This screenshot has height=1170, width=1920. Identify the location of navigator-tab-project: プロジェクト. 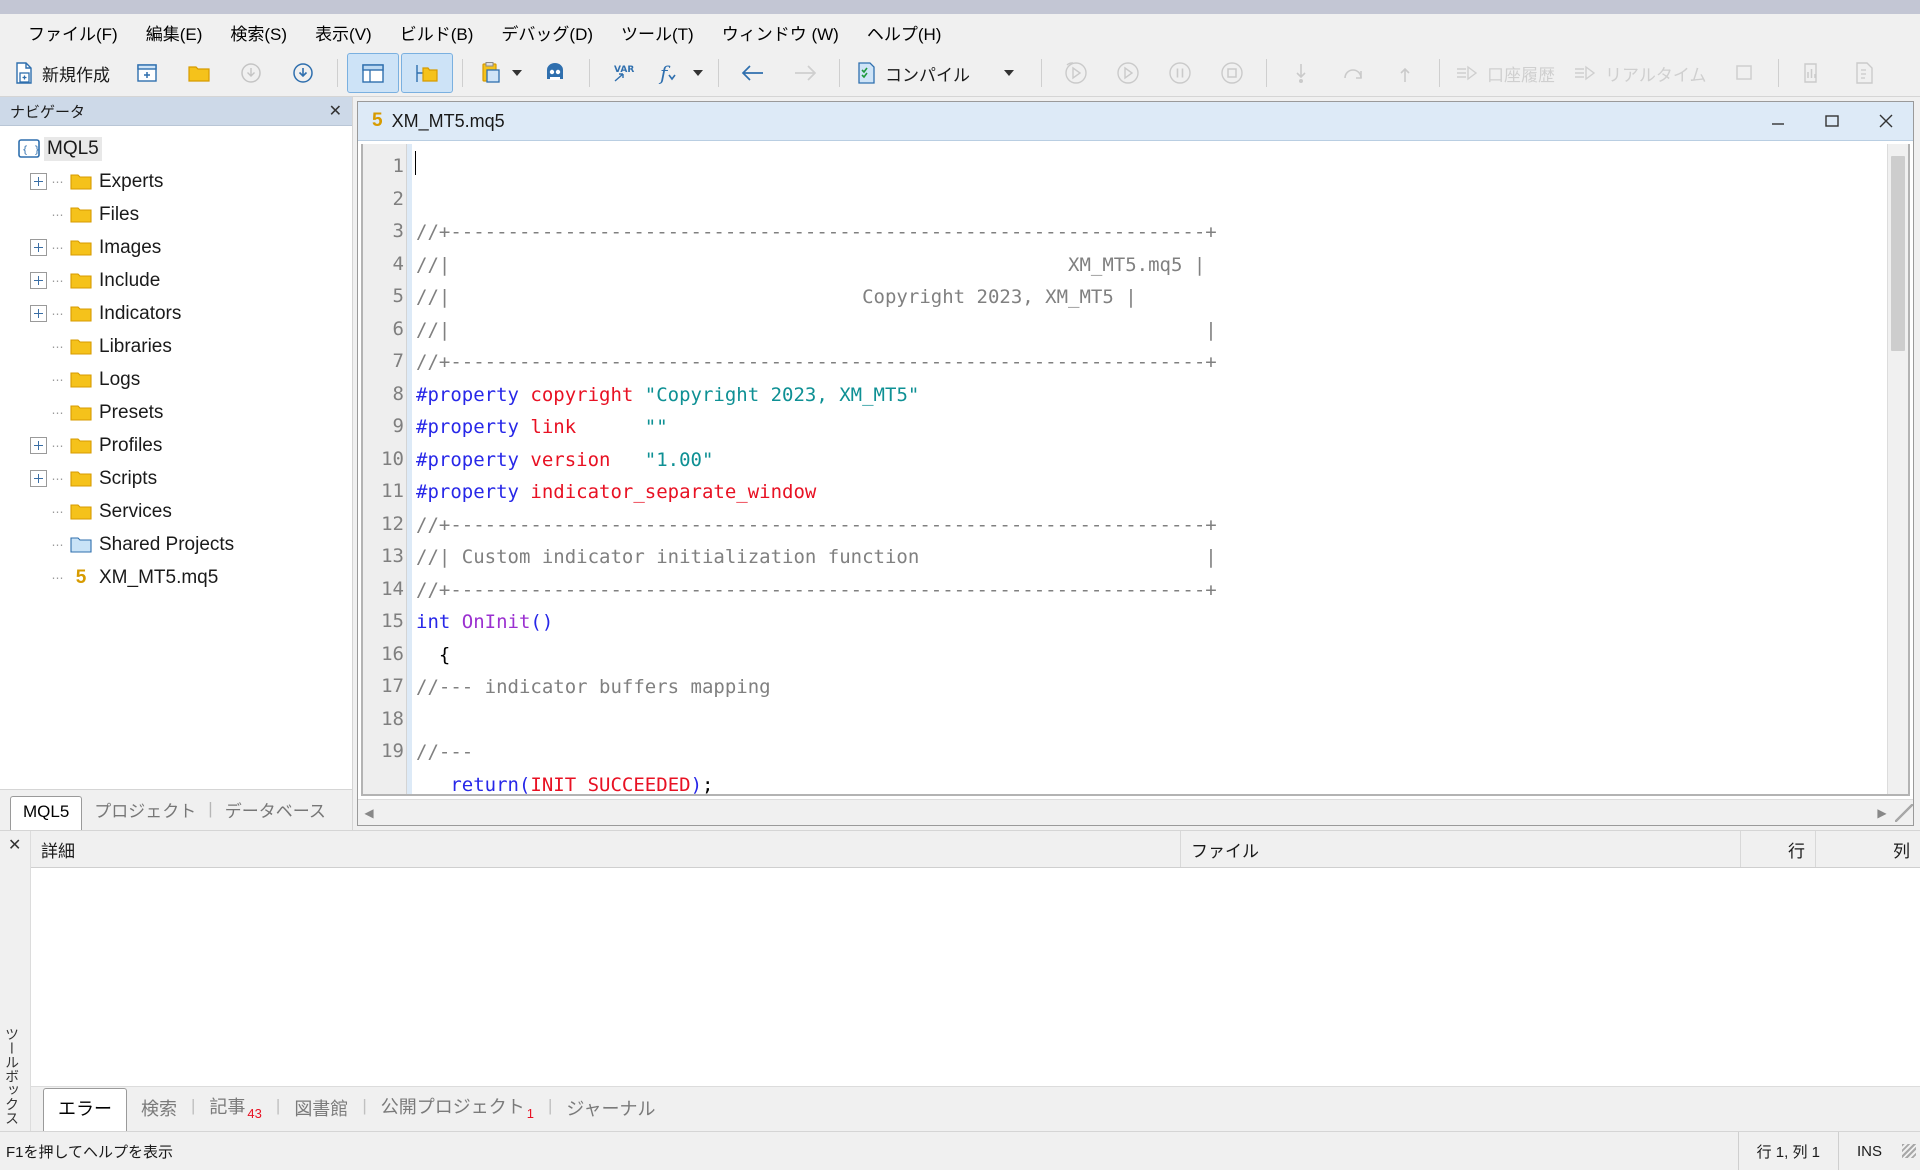
(145, 811).